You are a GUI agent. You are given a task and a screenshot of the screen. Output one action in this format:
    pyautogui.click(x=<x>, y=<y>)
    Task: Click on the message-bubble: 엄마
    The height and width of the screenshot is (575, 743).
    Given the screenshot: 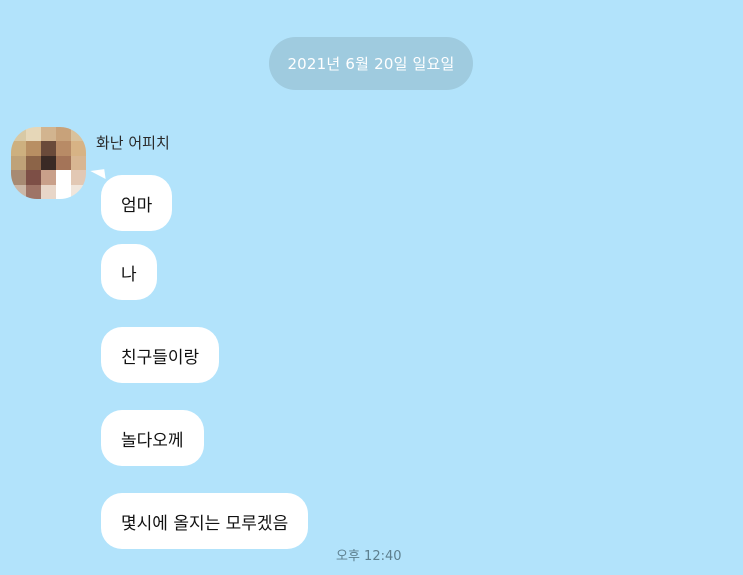 What is the action you would take?
    pyautogui.click(x=137, y=203)
    